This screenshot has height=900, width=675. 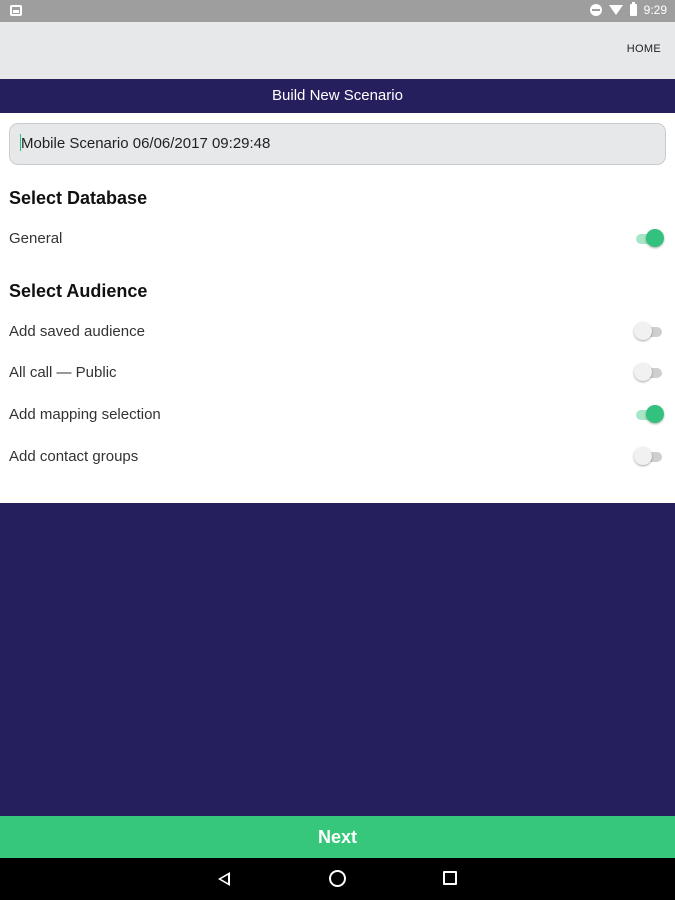 I want to click on back-icon, so click(x=224, y=879).